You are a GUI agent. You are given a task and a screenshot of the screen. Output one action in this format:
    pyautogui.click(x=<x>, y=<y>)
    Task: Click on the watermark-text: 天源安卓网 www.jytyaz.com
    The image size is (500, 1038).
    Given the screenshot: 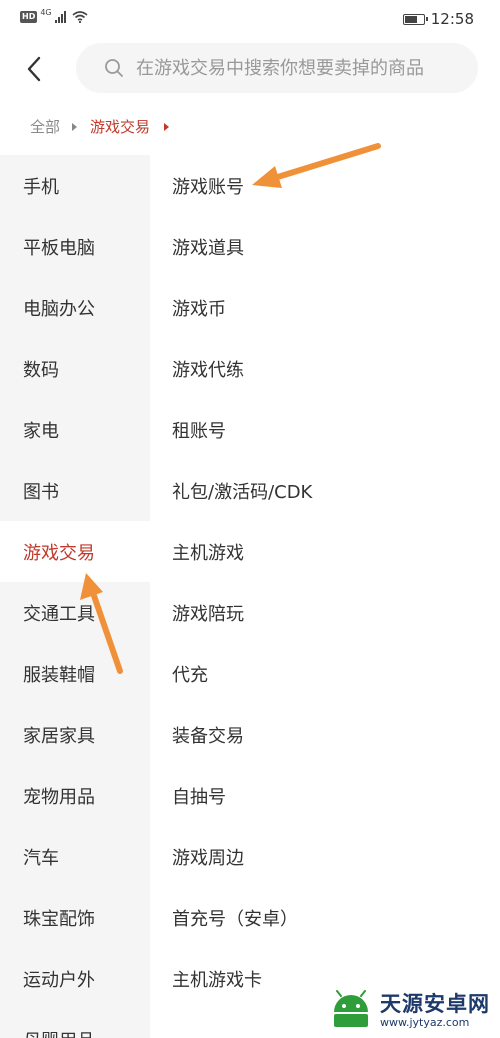 What is the action you would take?
    pyautogui.click(x=435, y=1010)
    